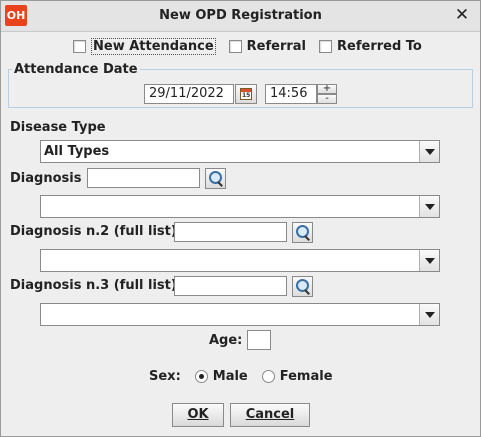 This screenshot has height=437, width=481. What do you see at coordinates (143, 178) in the screenshot?
I see `diagnosis-search-input` at bounding box center [143, 178].